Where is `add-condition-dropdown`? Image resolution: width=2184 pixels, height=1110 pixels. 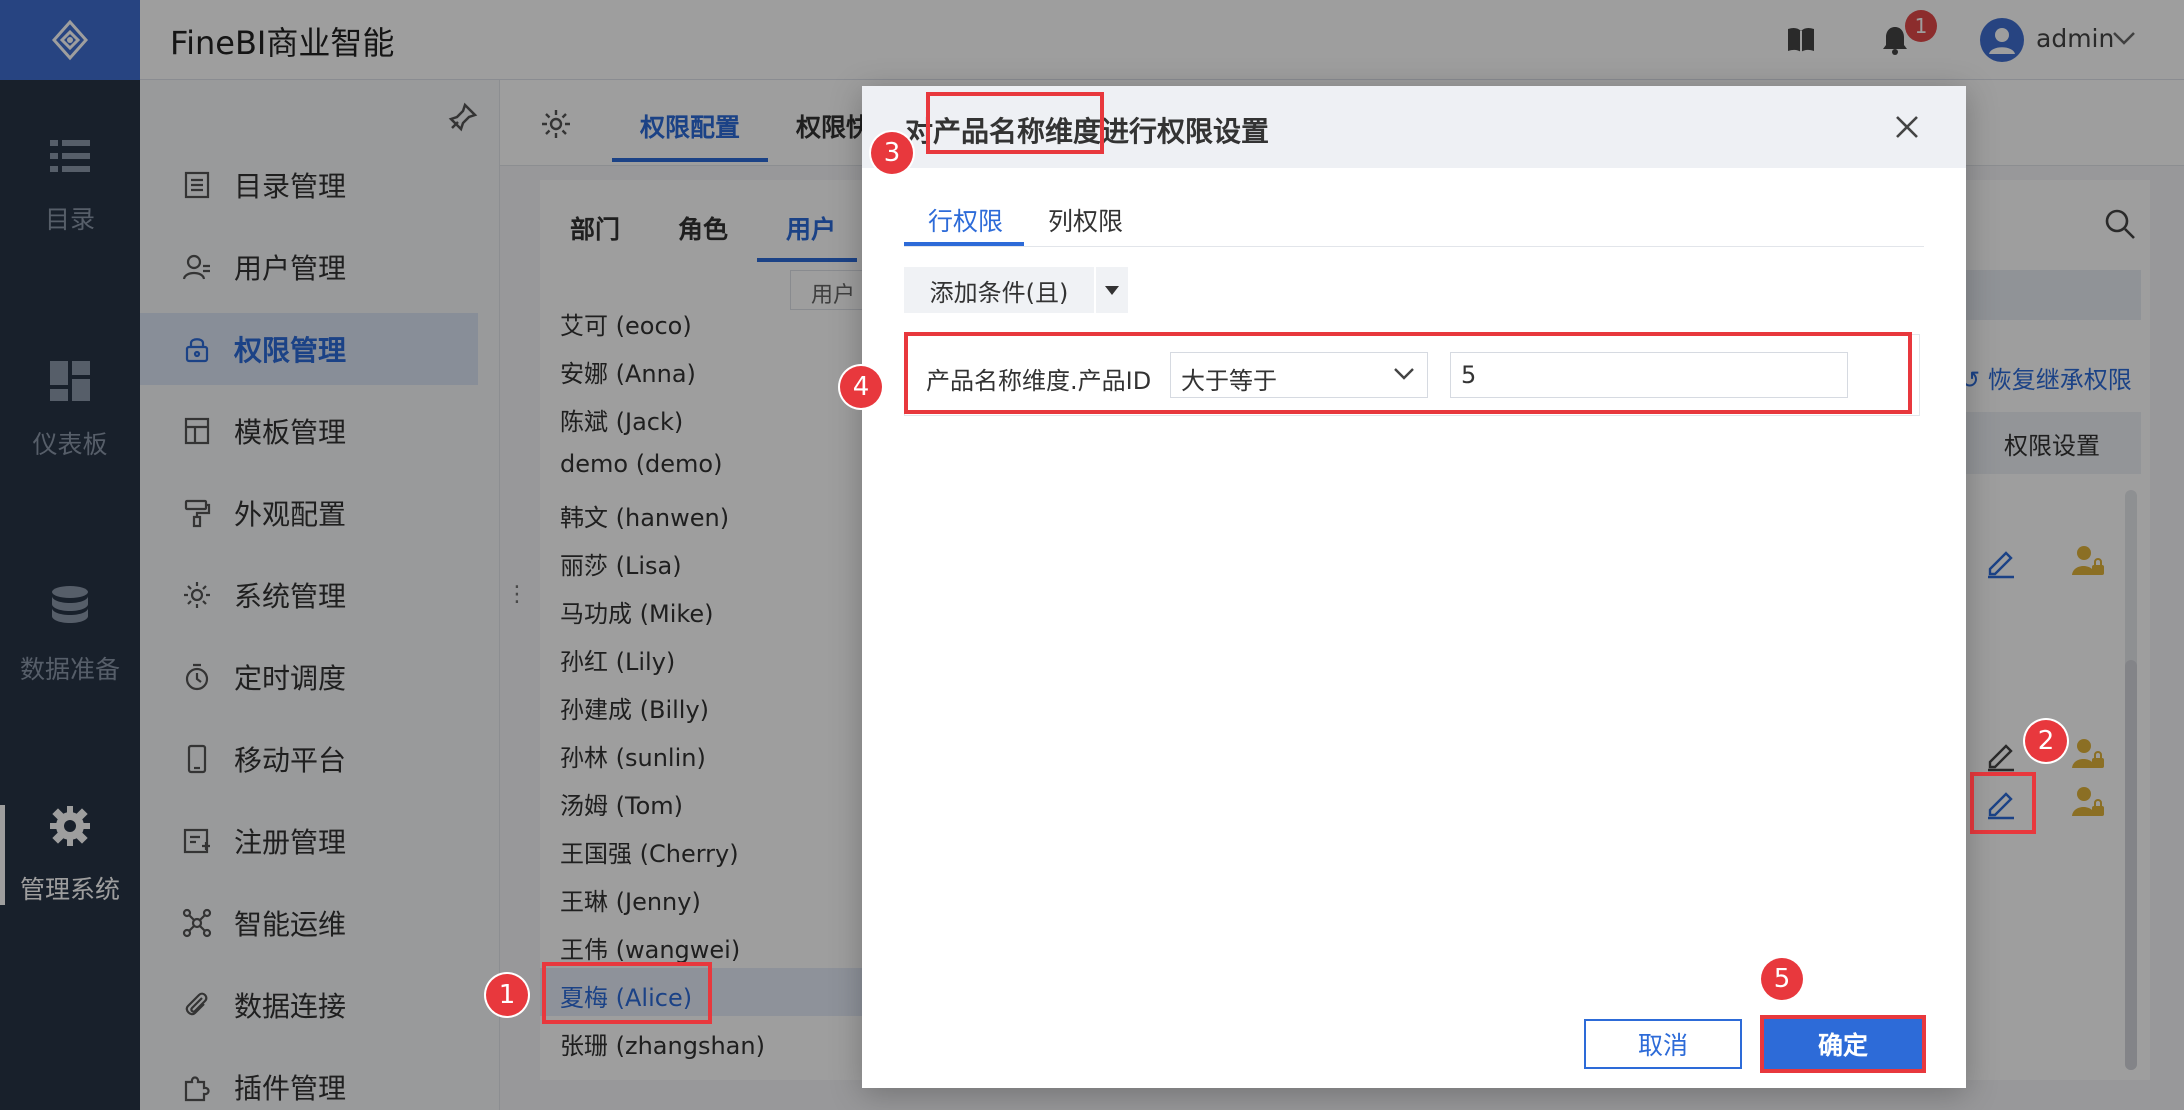
add-condition-dropdown is located at coordinates (1112, 290).